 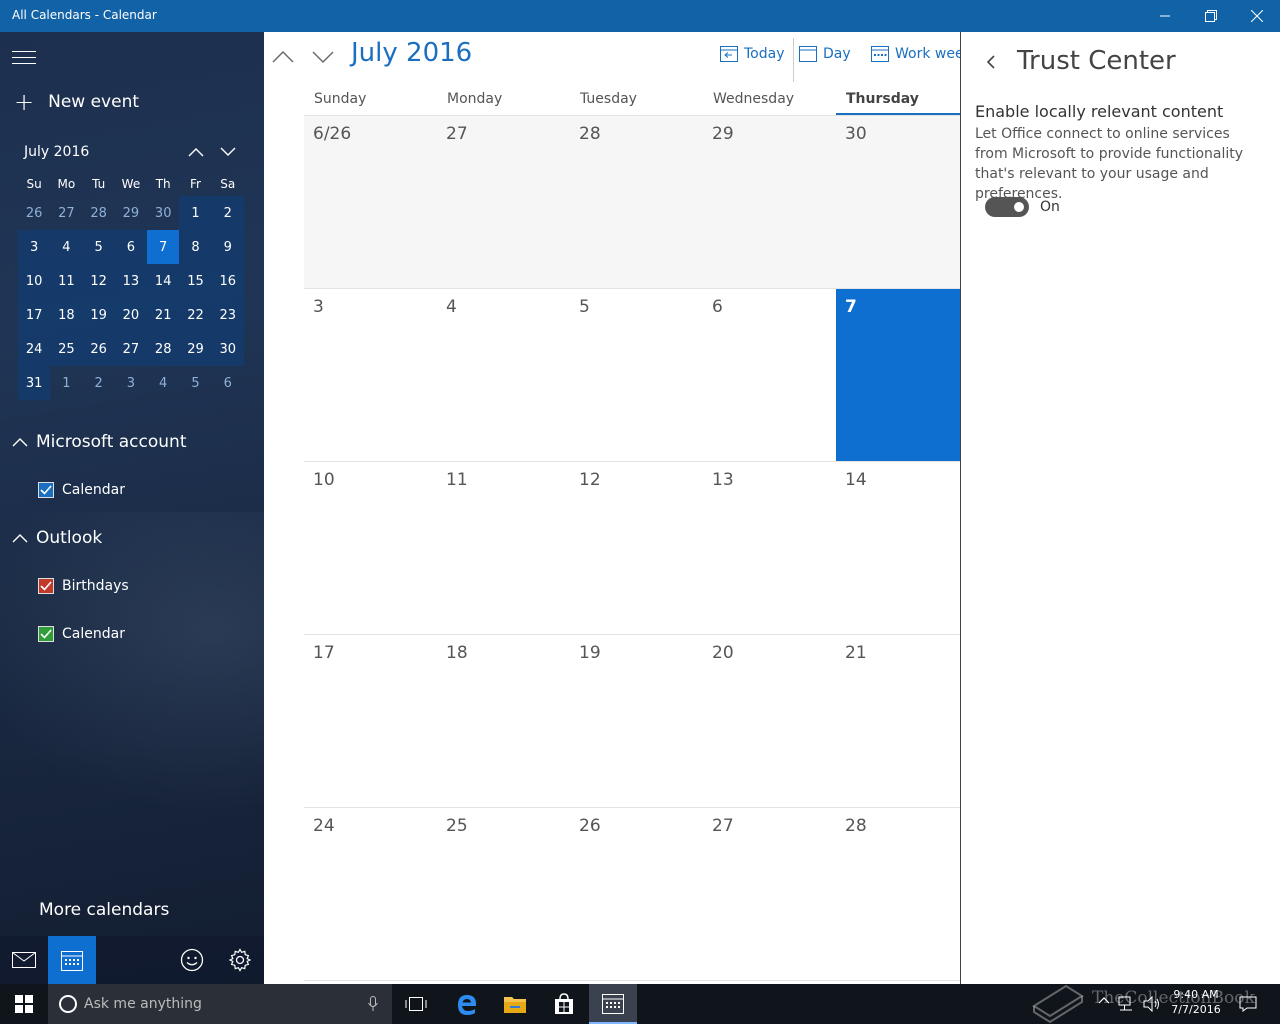 What do you see at coordinates (323, 57) in the screenshot?
I see `next-month-button` at bounding box center [323, 57].